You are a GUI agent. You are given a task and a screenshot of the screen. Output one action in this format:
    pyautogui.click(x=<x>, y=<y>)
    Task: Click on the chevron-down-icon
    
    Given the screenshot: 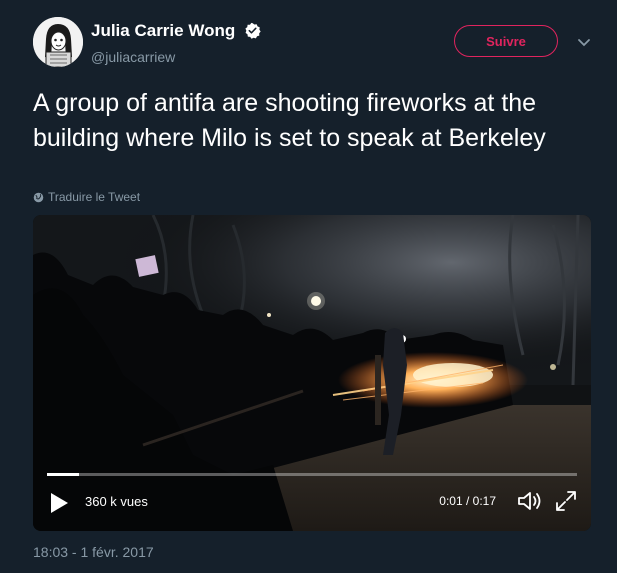 What is the action you would take?
    pyautogui.click(x=584, y=44)
    